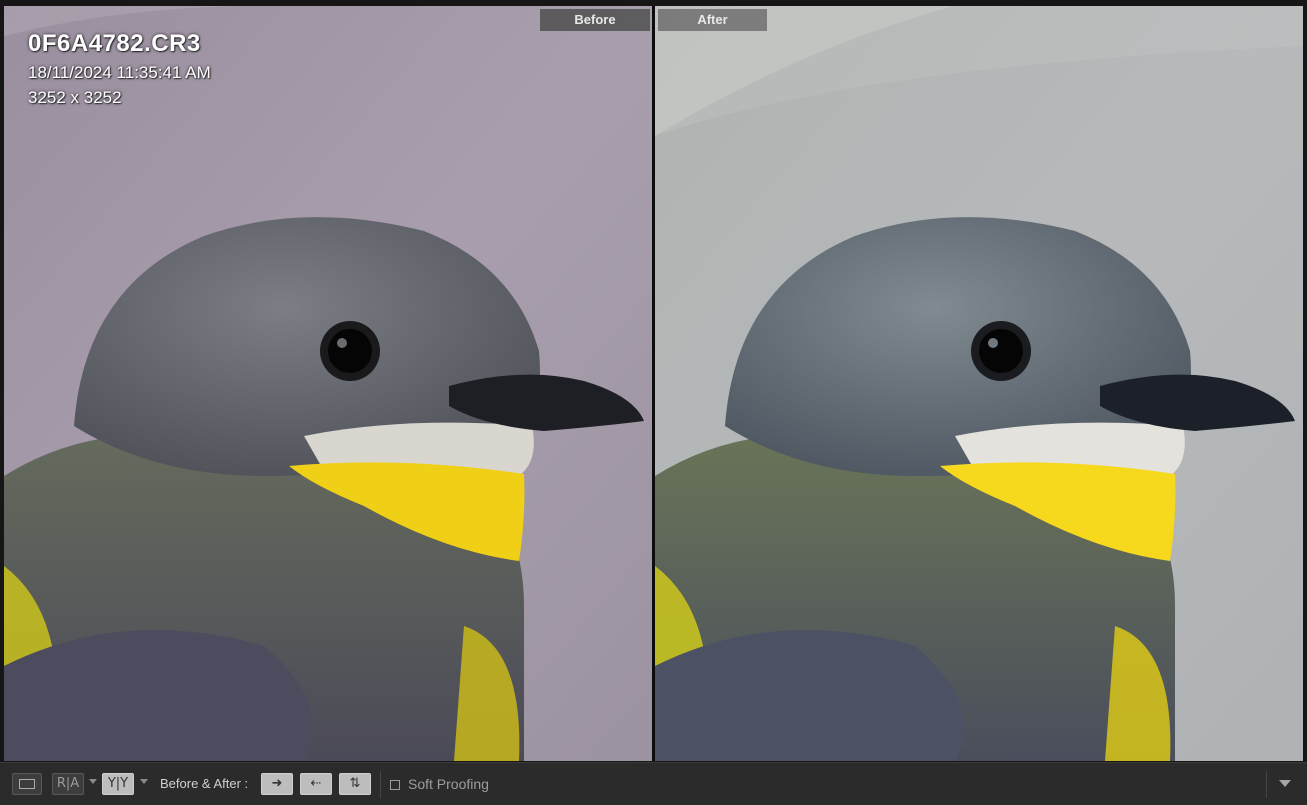 This screenshot has width=1307, height=805. Describe the element at coordinates (712, 20) in the screenshot. I see `after-label: After` at that location.